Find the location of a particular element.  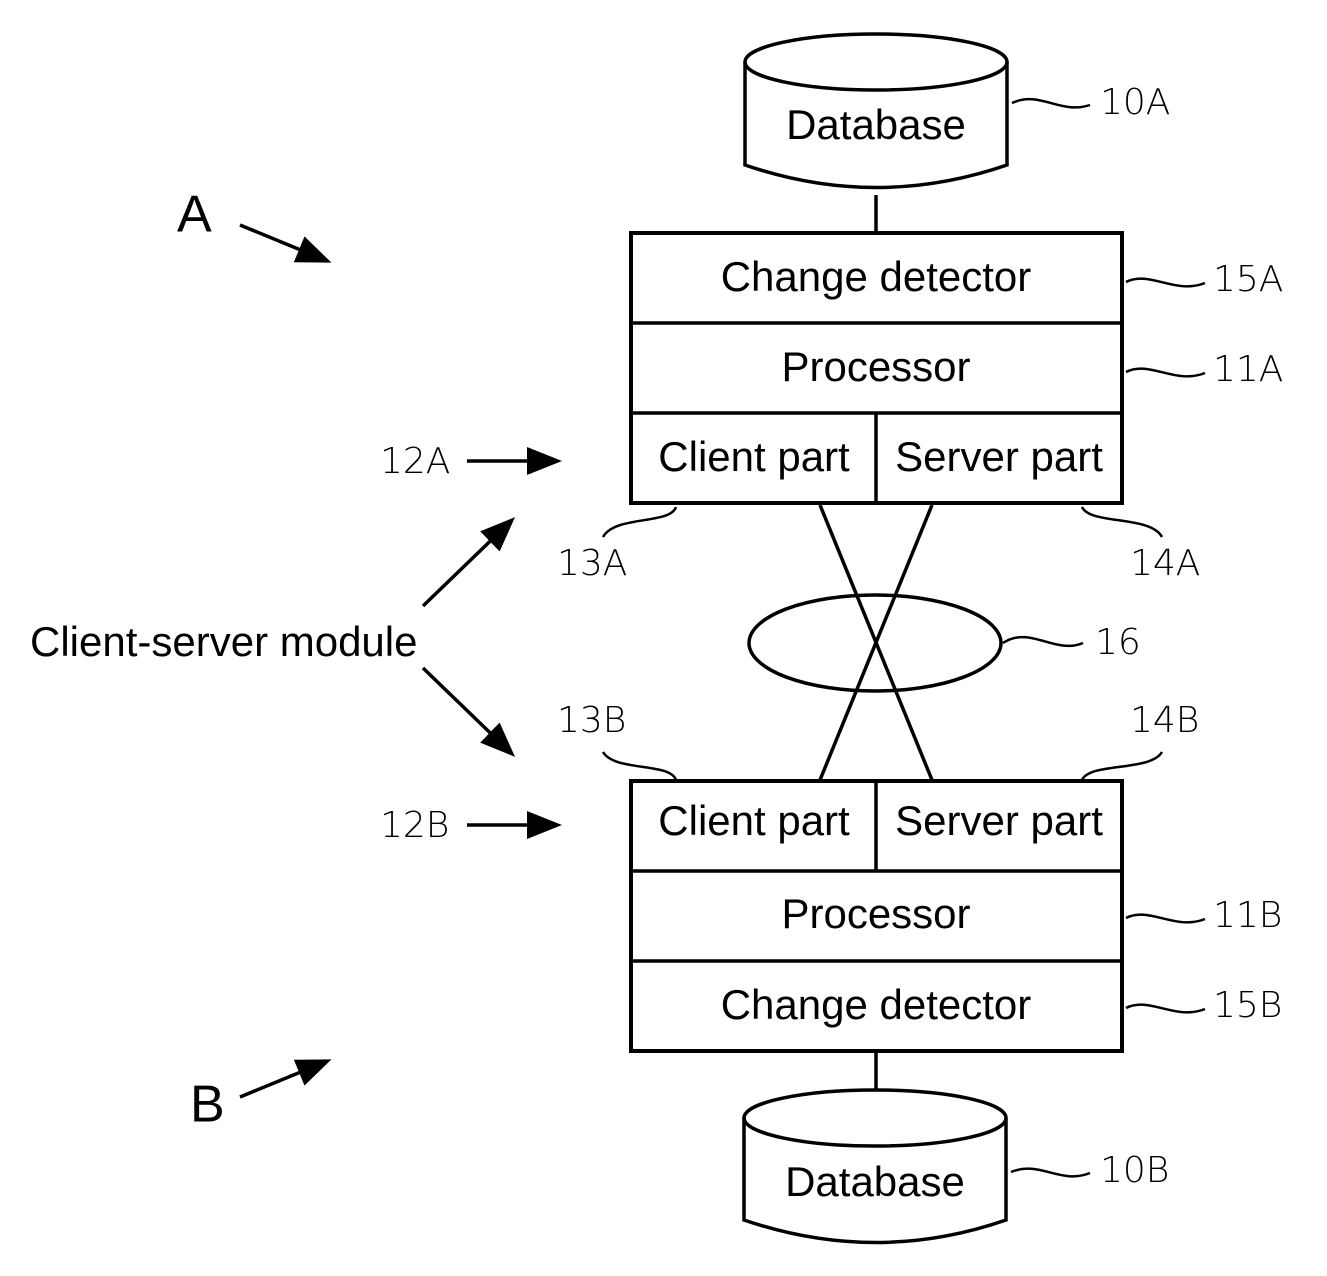

ref-15b: 15B is located at coordinates (1247, 1005).